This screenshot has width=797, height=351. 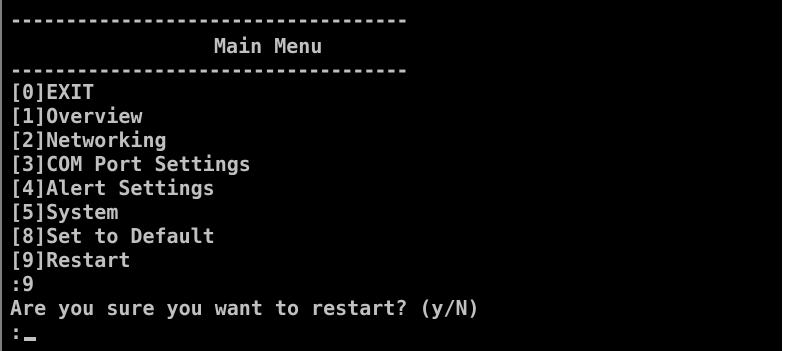 I want to click on input-echo: :9, so click(x=22, y=284).